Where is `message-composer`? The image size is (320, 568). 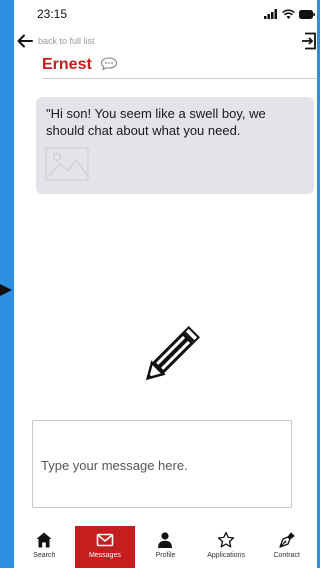
message-composer is located at coordinates (162, 464).